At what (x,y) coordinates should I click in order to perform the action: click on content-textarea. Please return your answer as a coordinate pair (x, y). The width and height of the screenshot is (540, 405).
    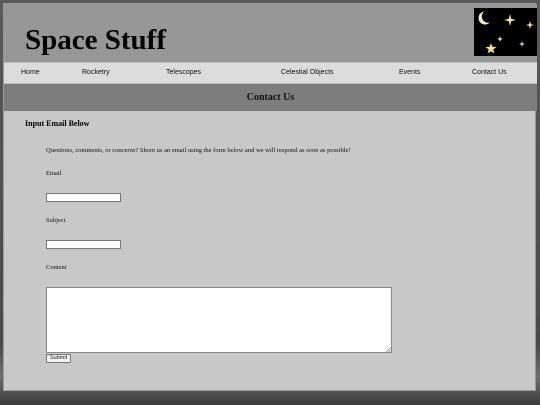
    Looking at the image, I should click on (219, 320).